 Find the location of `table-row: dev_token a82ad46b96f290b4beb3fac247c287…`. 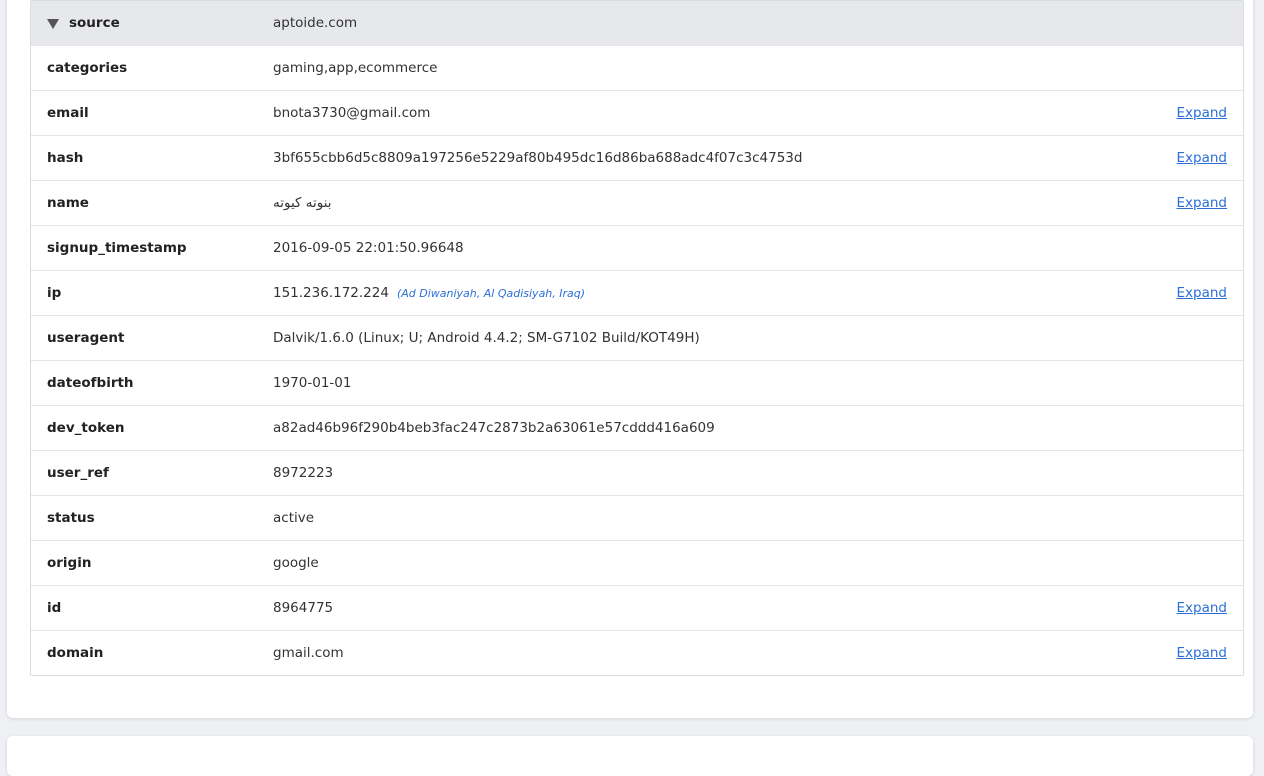

table-row: dev_token a82ad46b96f290b4beb3fac247c287… is located at coordinates (637, 427).